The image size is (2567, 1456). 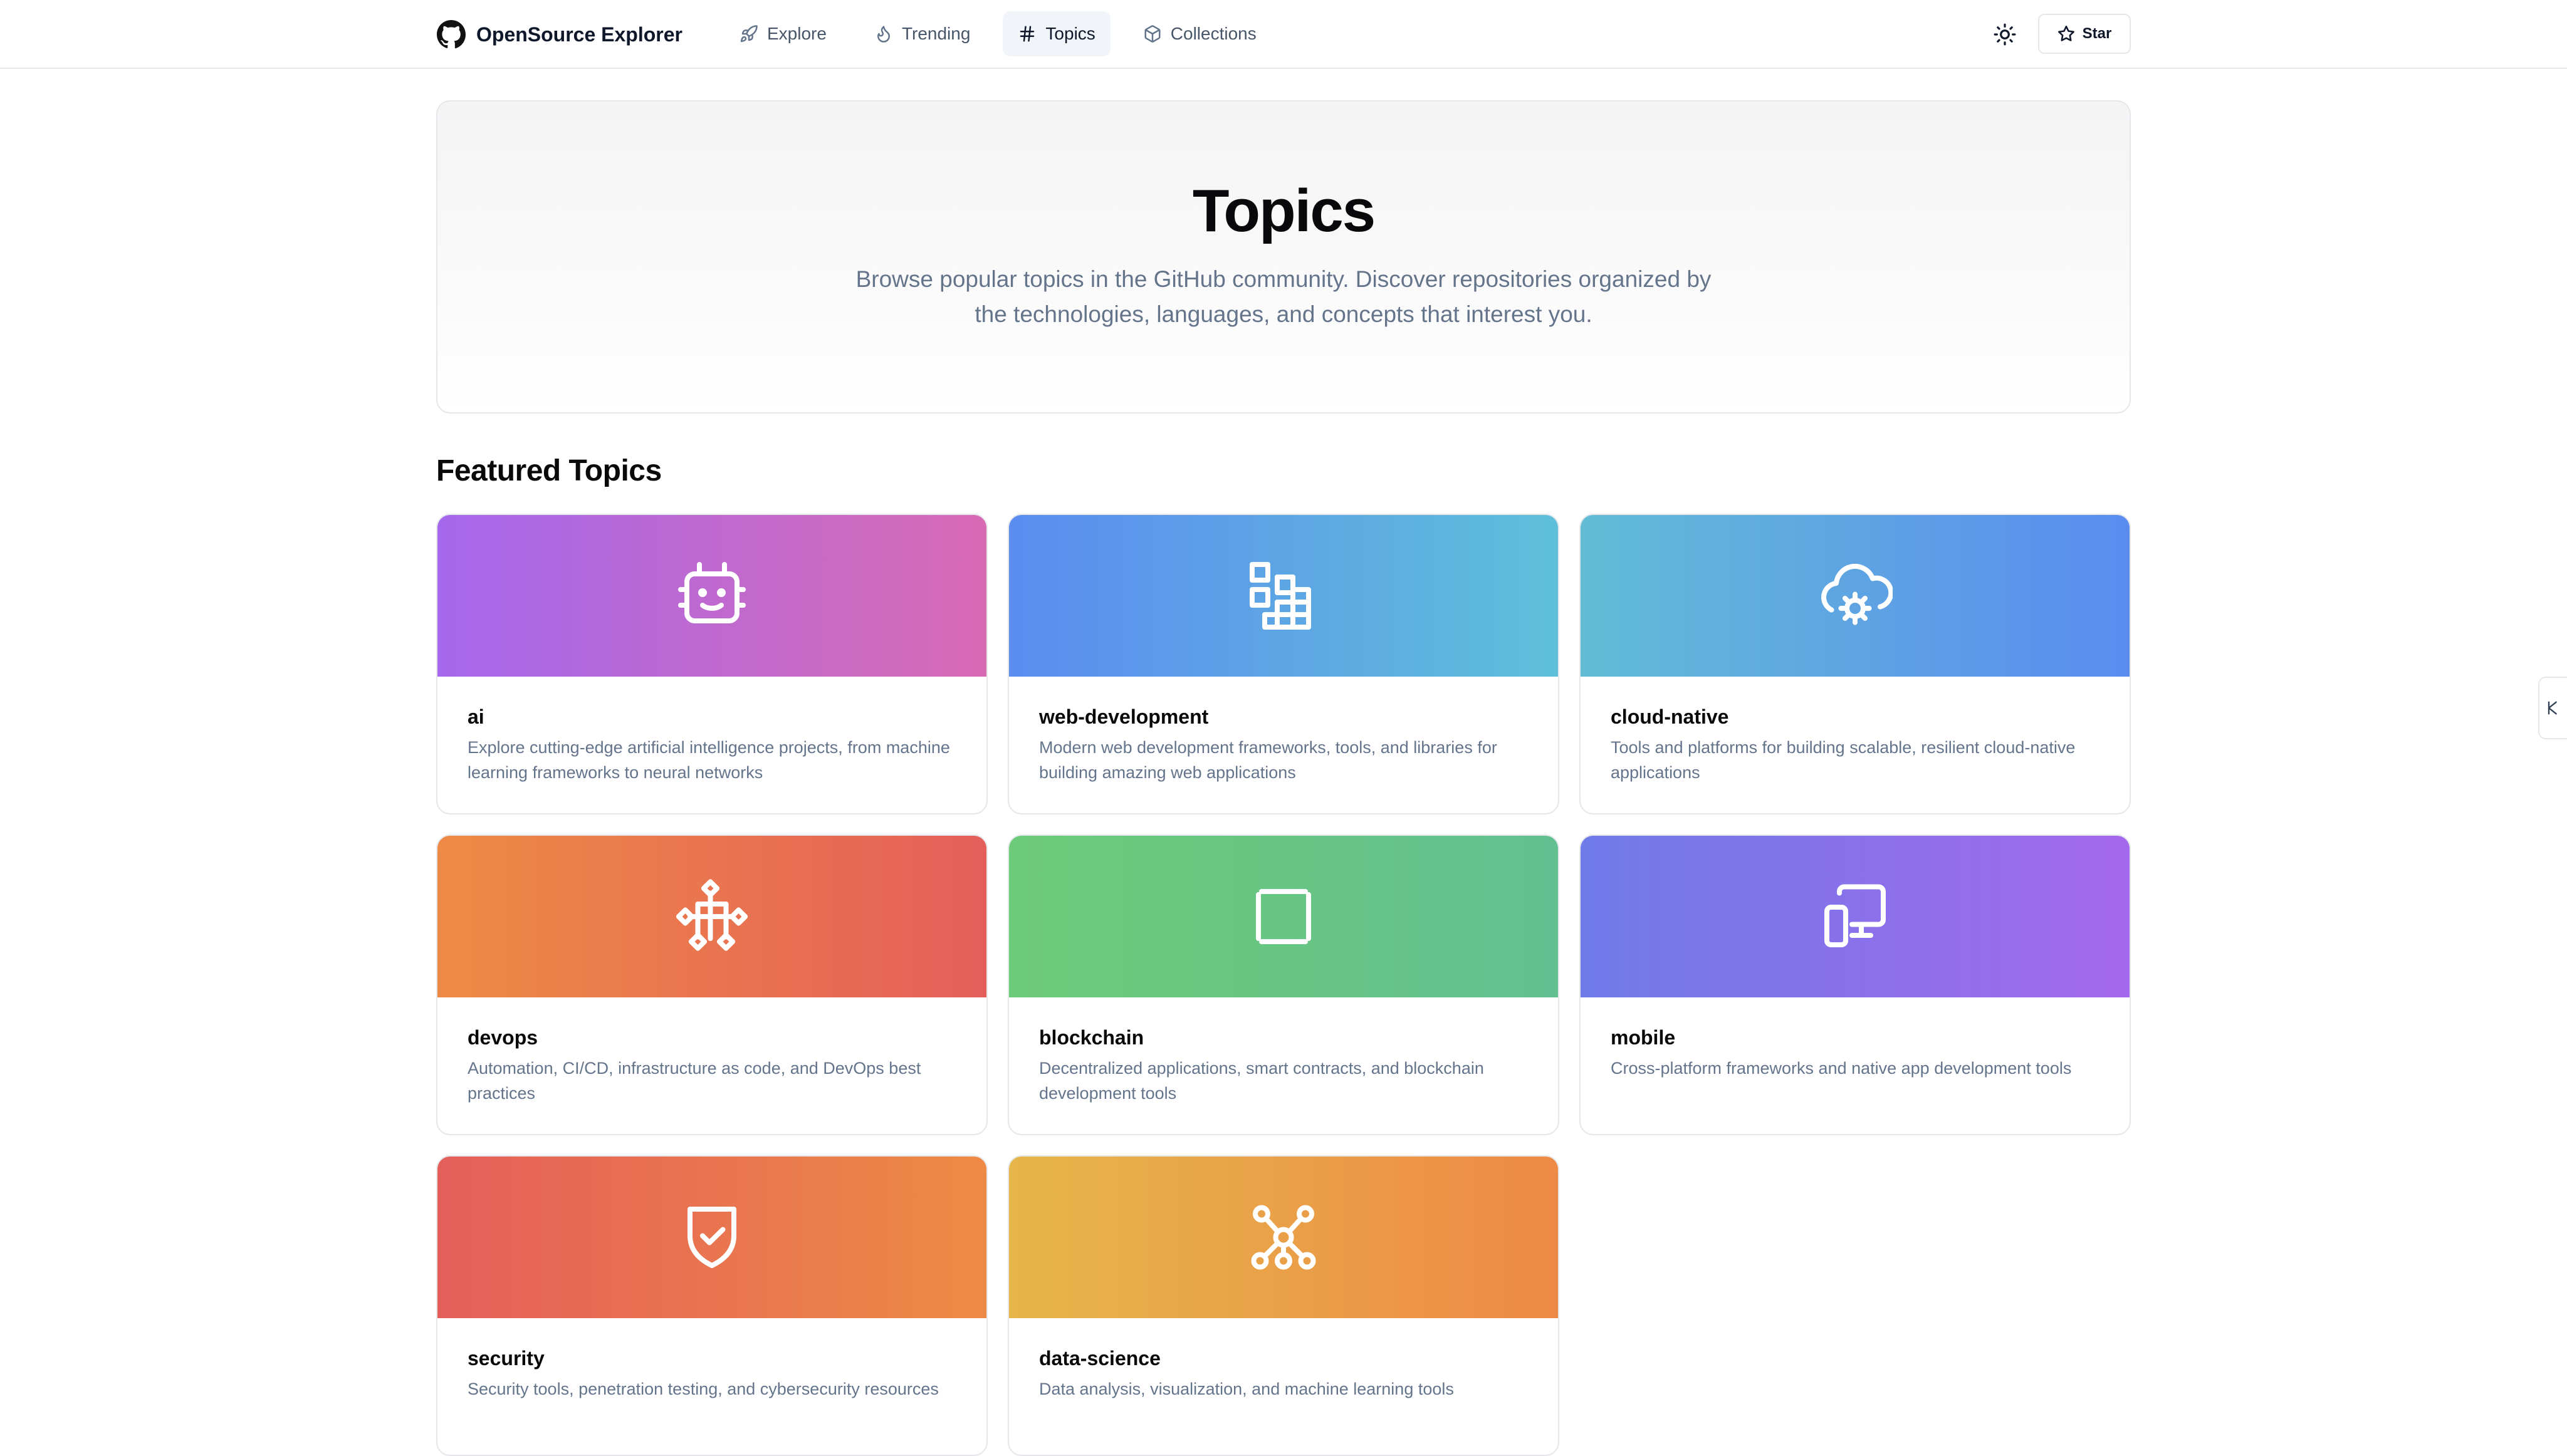 I want to click on topic-title: mobile, so click(x=1643, y=1037).